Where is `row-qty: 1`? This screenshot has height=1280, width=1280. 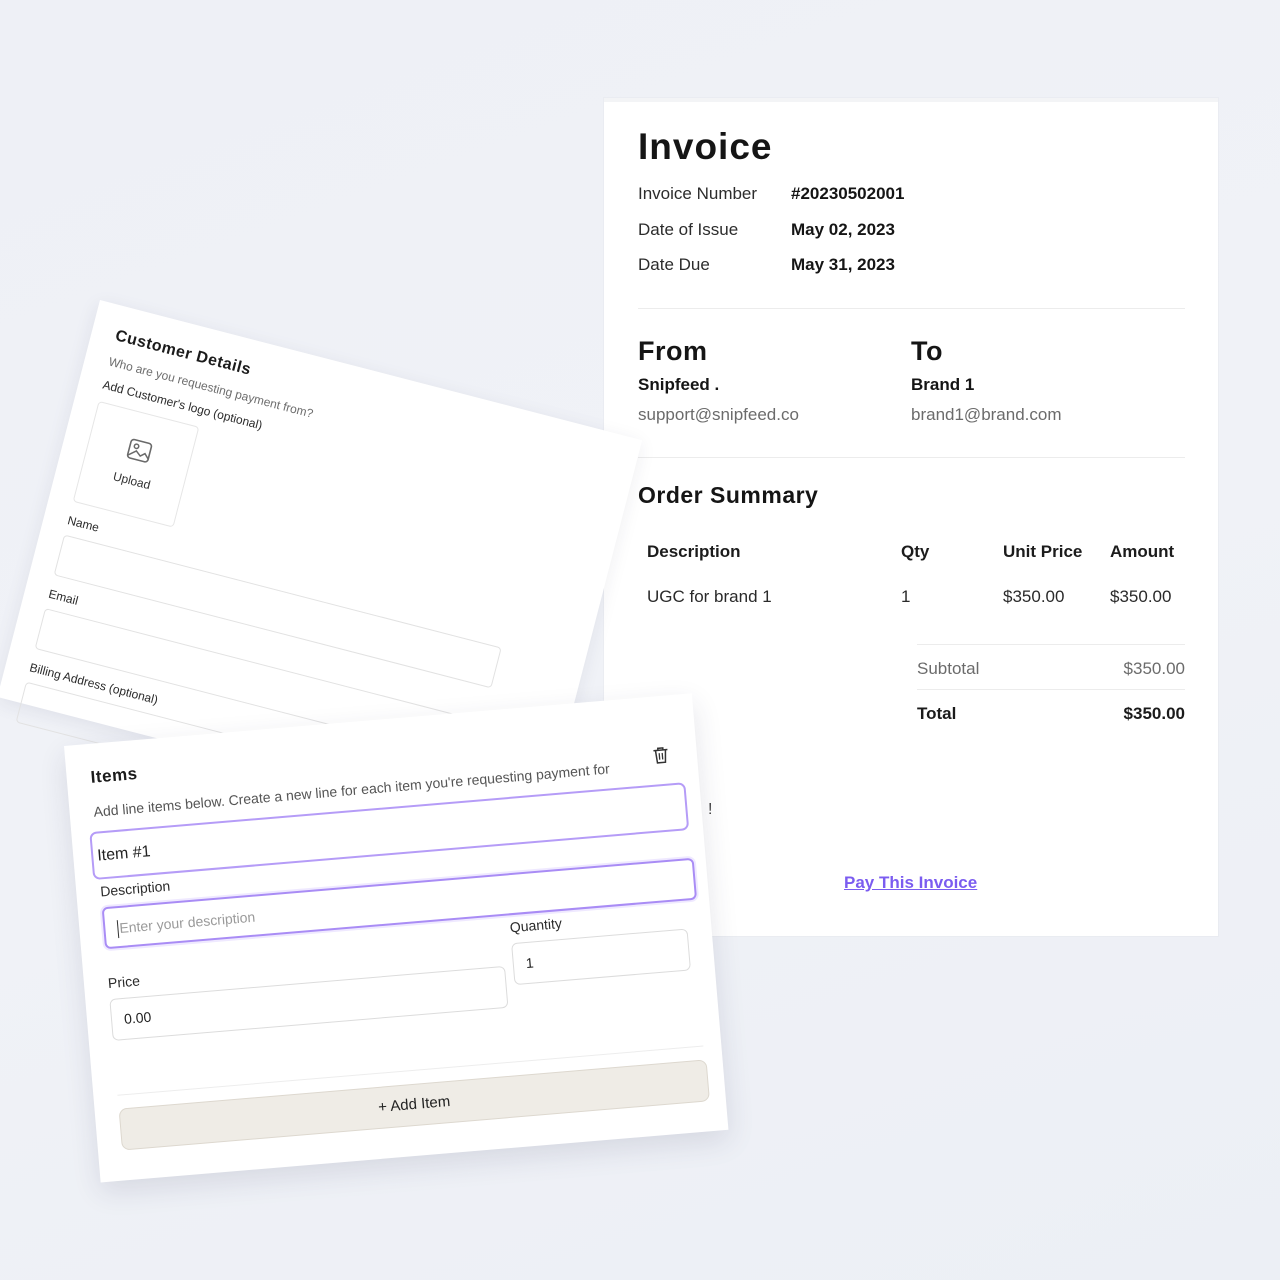
row-qty: 1 is located at coordinates (906, 596).